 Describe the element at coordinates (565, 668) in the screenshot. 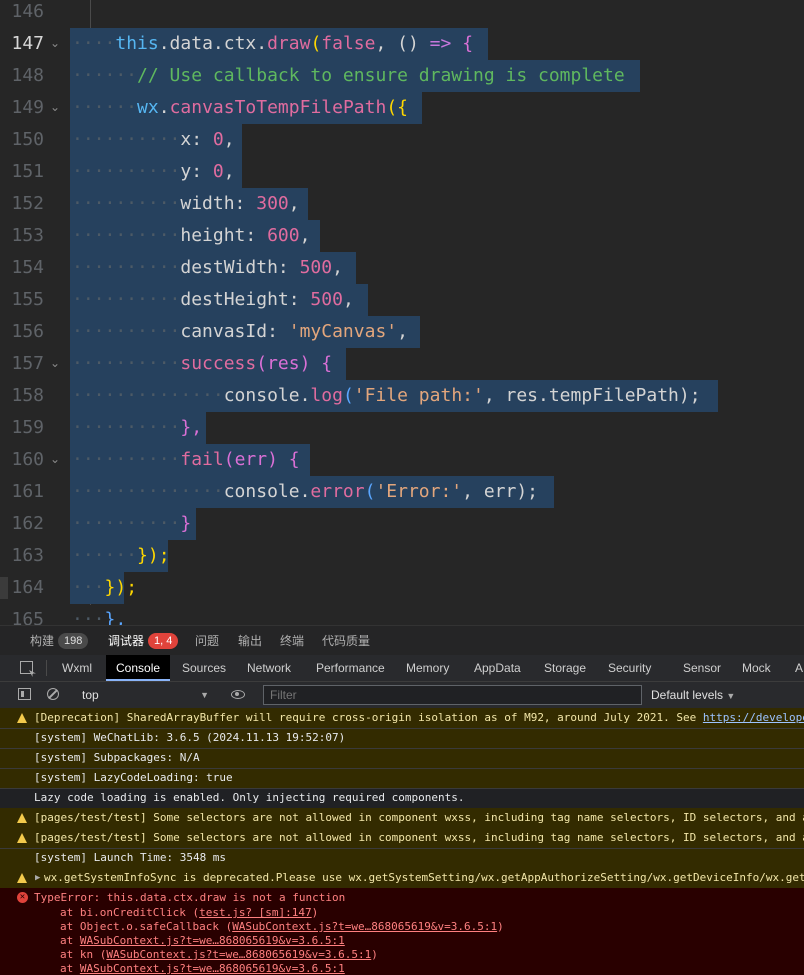

I see `tab-storage: Storage` at that location.